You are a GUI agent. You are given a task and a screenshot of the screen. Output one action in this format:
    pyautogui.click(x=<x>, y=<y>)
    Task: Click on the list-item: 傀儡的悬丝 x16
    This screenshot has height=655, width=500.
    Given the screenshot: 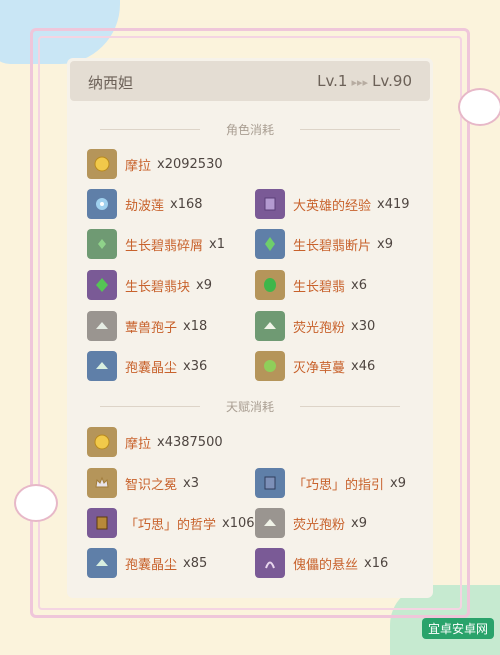 What is the action you would take?
    pyautogui.click(x=321, y=563)
    